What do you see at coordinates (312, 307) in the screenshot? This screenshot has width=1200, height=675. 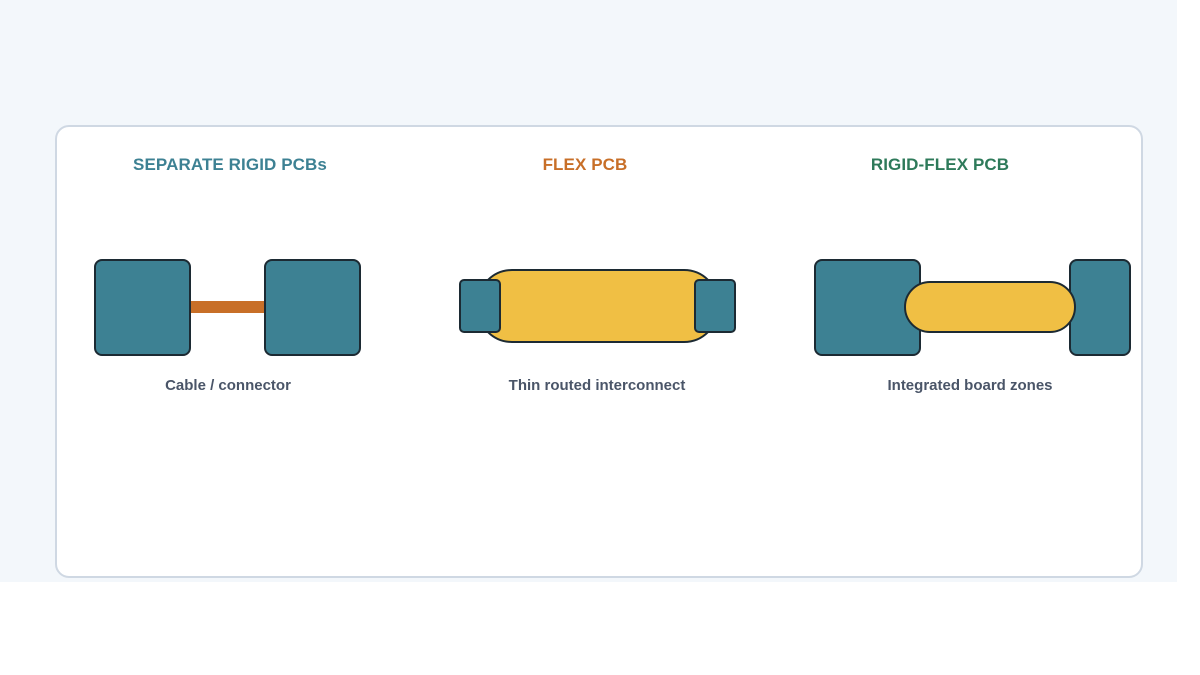 I see `rigid-board-right` at bounding box center [312, 307].